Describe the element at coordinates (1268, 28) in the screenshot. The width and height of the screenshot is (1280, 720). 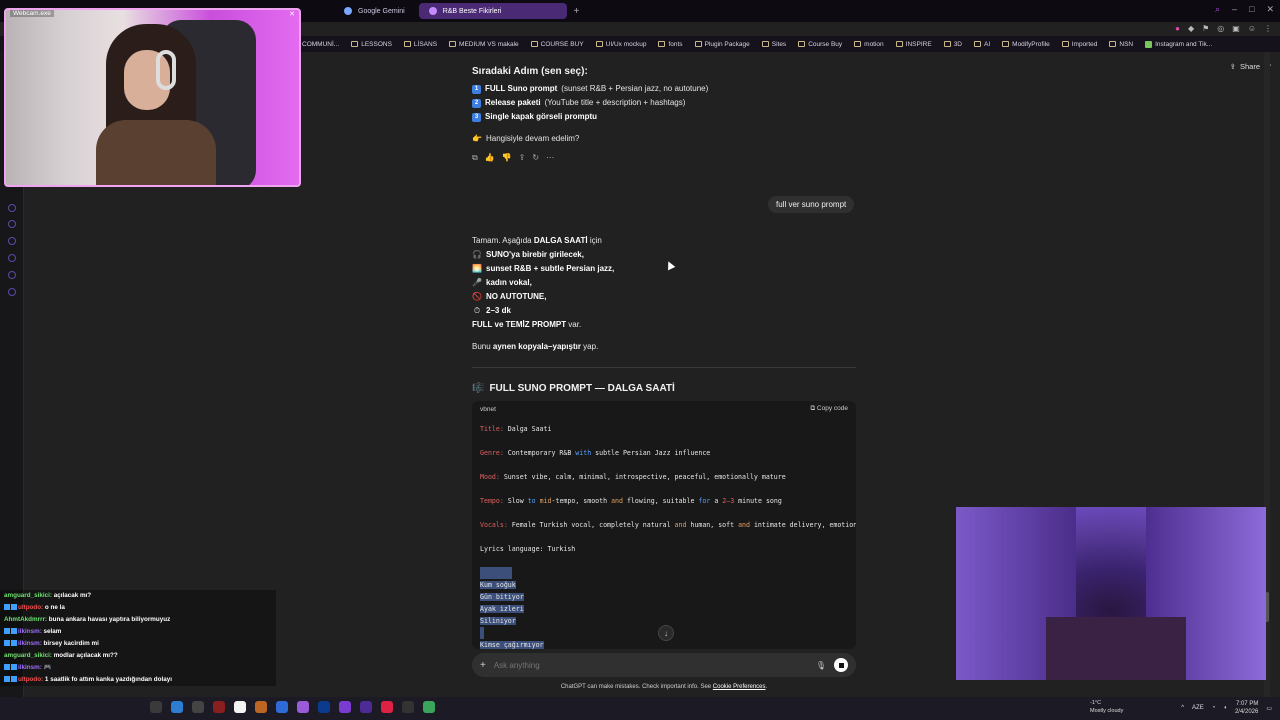
I see `menu-icon: ⋮` at that location.